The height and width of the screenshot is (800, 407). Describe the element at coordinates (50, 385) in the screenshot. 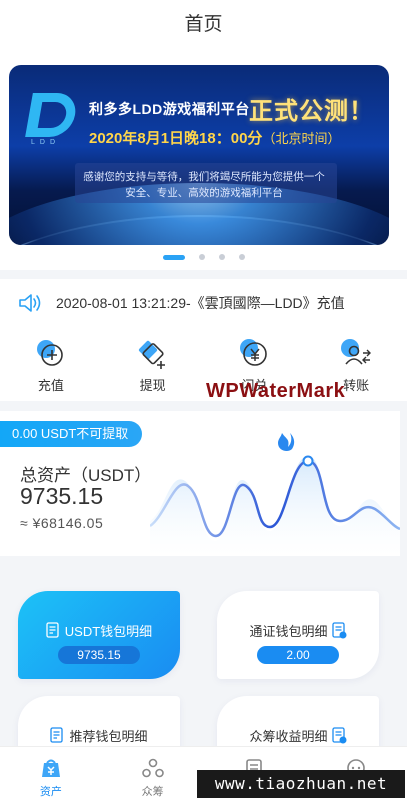

I see `action-deposit-label: 充值` at that location.